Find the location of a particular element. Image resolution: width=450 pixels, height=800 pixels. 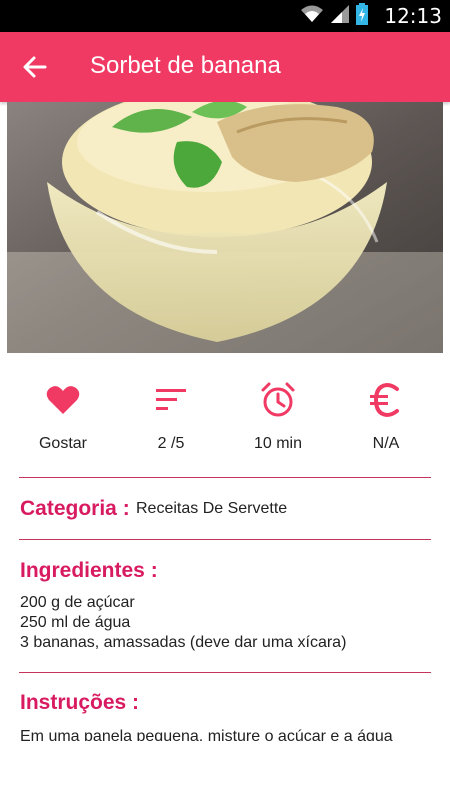

app-bar: Sorbet de banana is located at coordinates (225, 67).